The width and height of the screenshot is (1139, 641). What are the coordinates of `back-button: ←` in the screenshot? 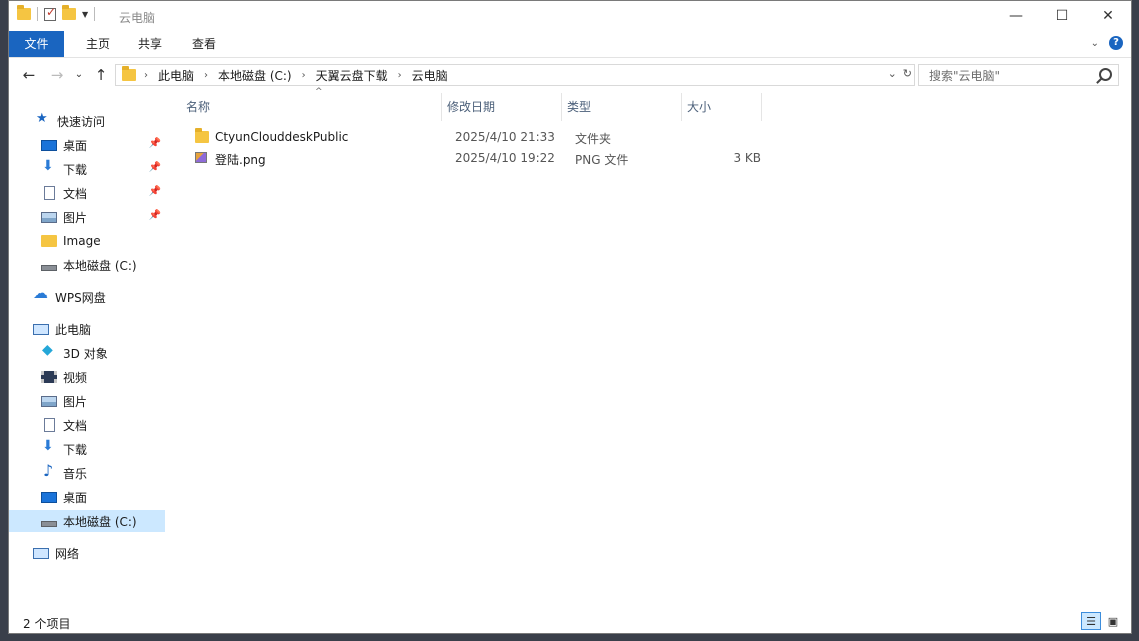 It's located at (29, 75).